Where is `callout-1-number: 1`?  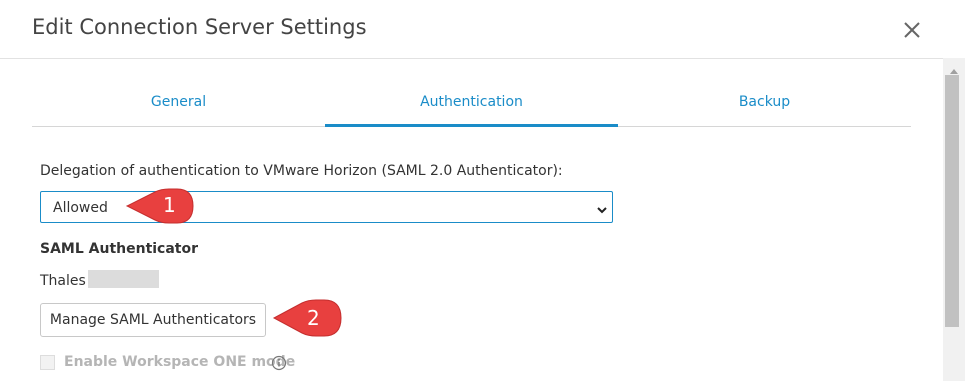
callout-1-number: 1 is located at coordinates (169, 205).